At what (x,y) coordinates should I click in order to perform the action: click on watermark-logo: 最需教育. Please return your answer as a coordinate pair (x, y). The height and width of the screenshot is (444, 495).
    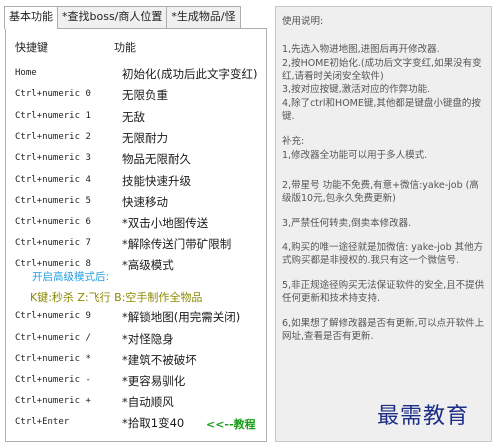
    Looking at the image, I should click on (423, 416).